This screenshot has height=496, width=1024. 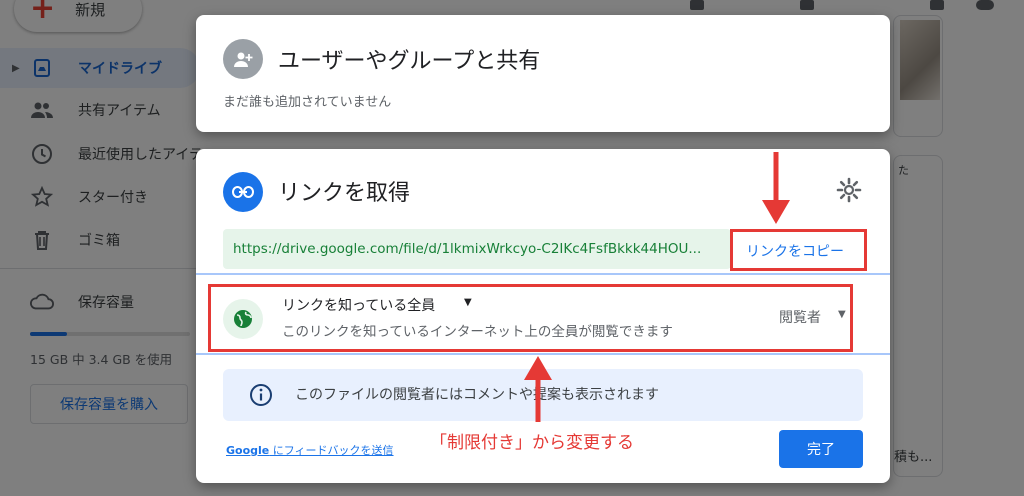 I want to click on link-icon, so click(x=243, y=192).